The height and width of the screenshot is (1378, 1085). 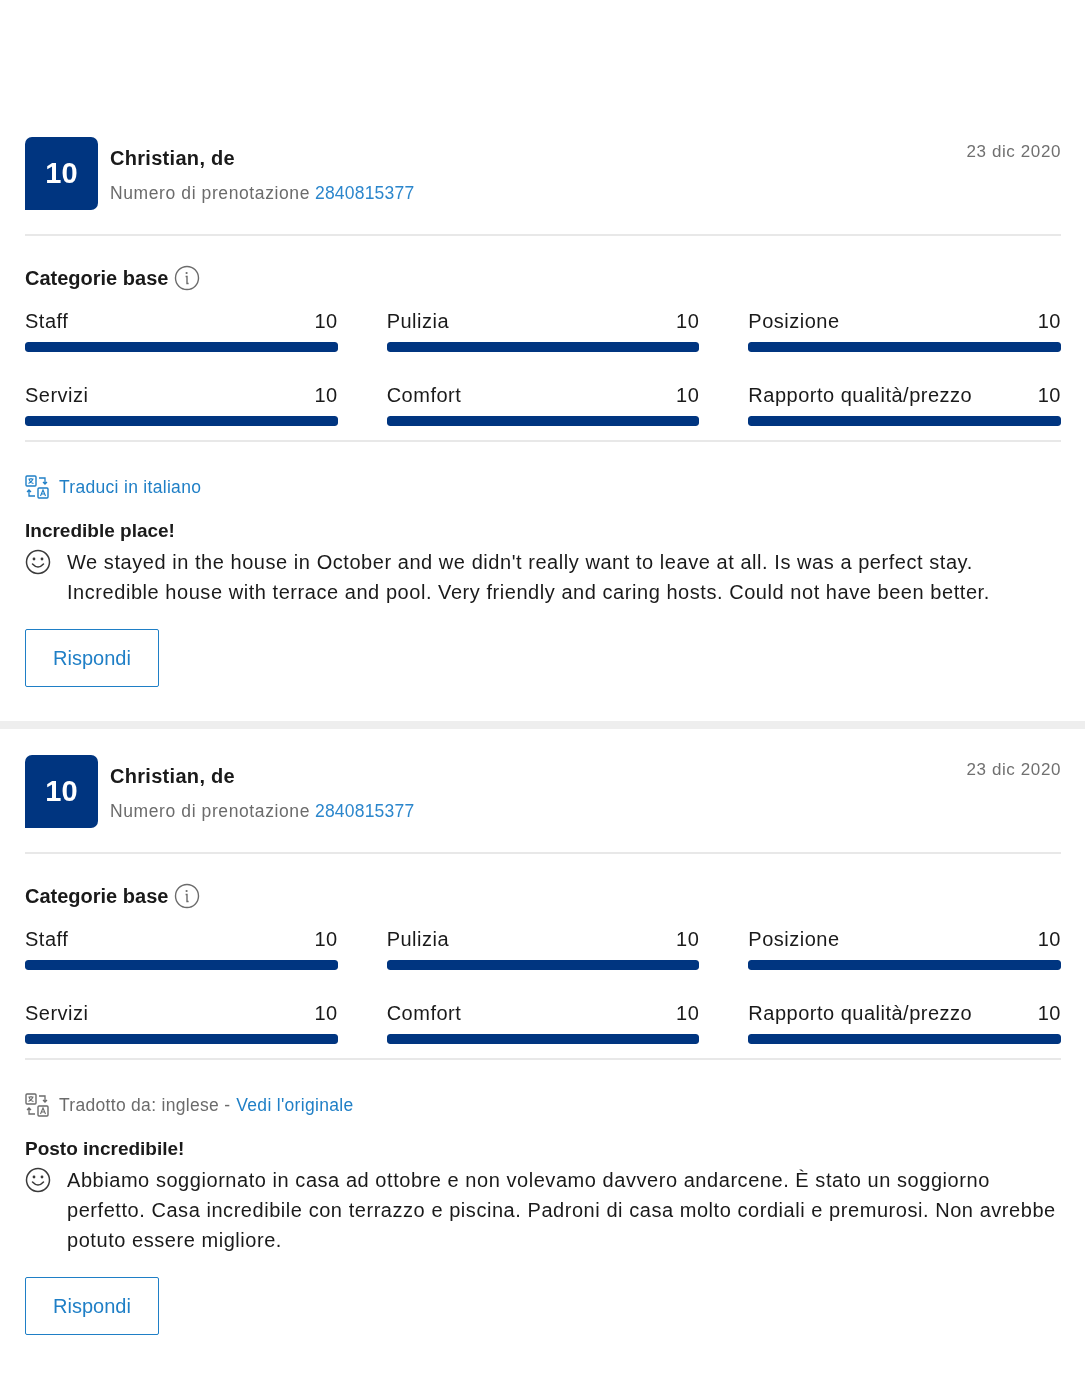 I want to click on translate-link: Traduci in italiano, so click(x=130, y=487).